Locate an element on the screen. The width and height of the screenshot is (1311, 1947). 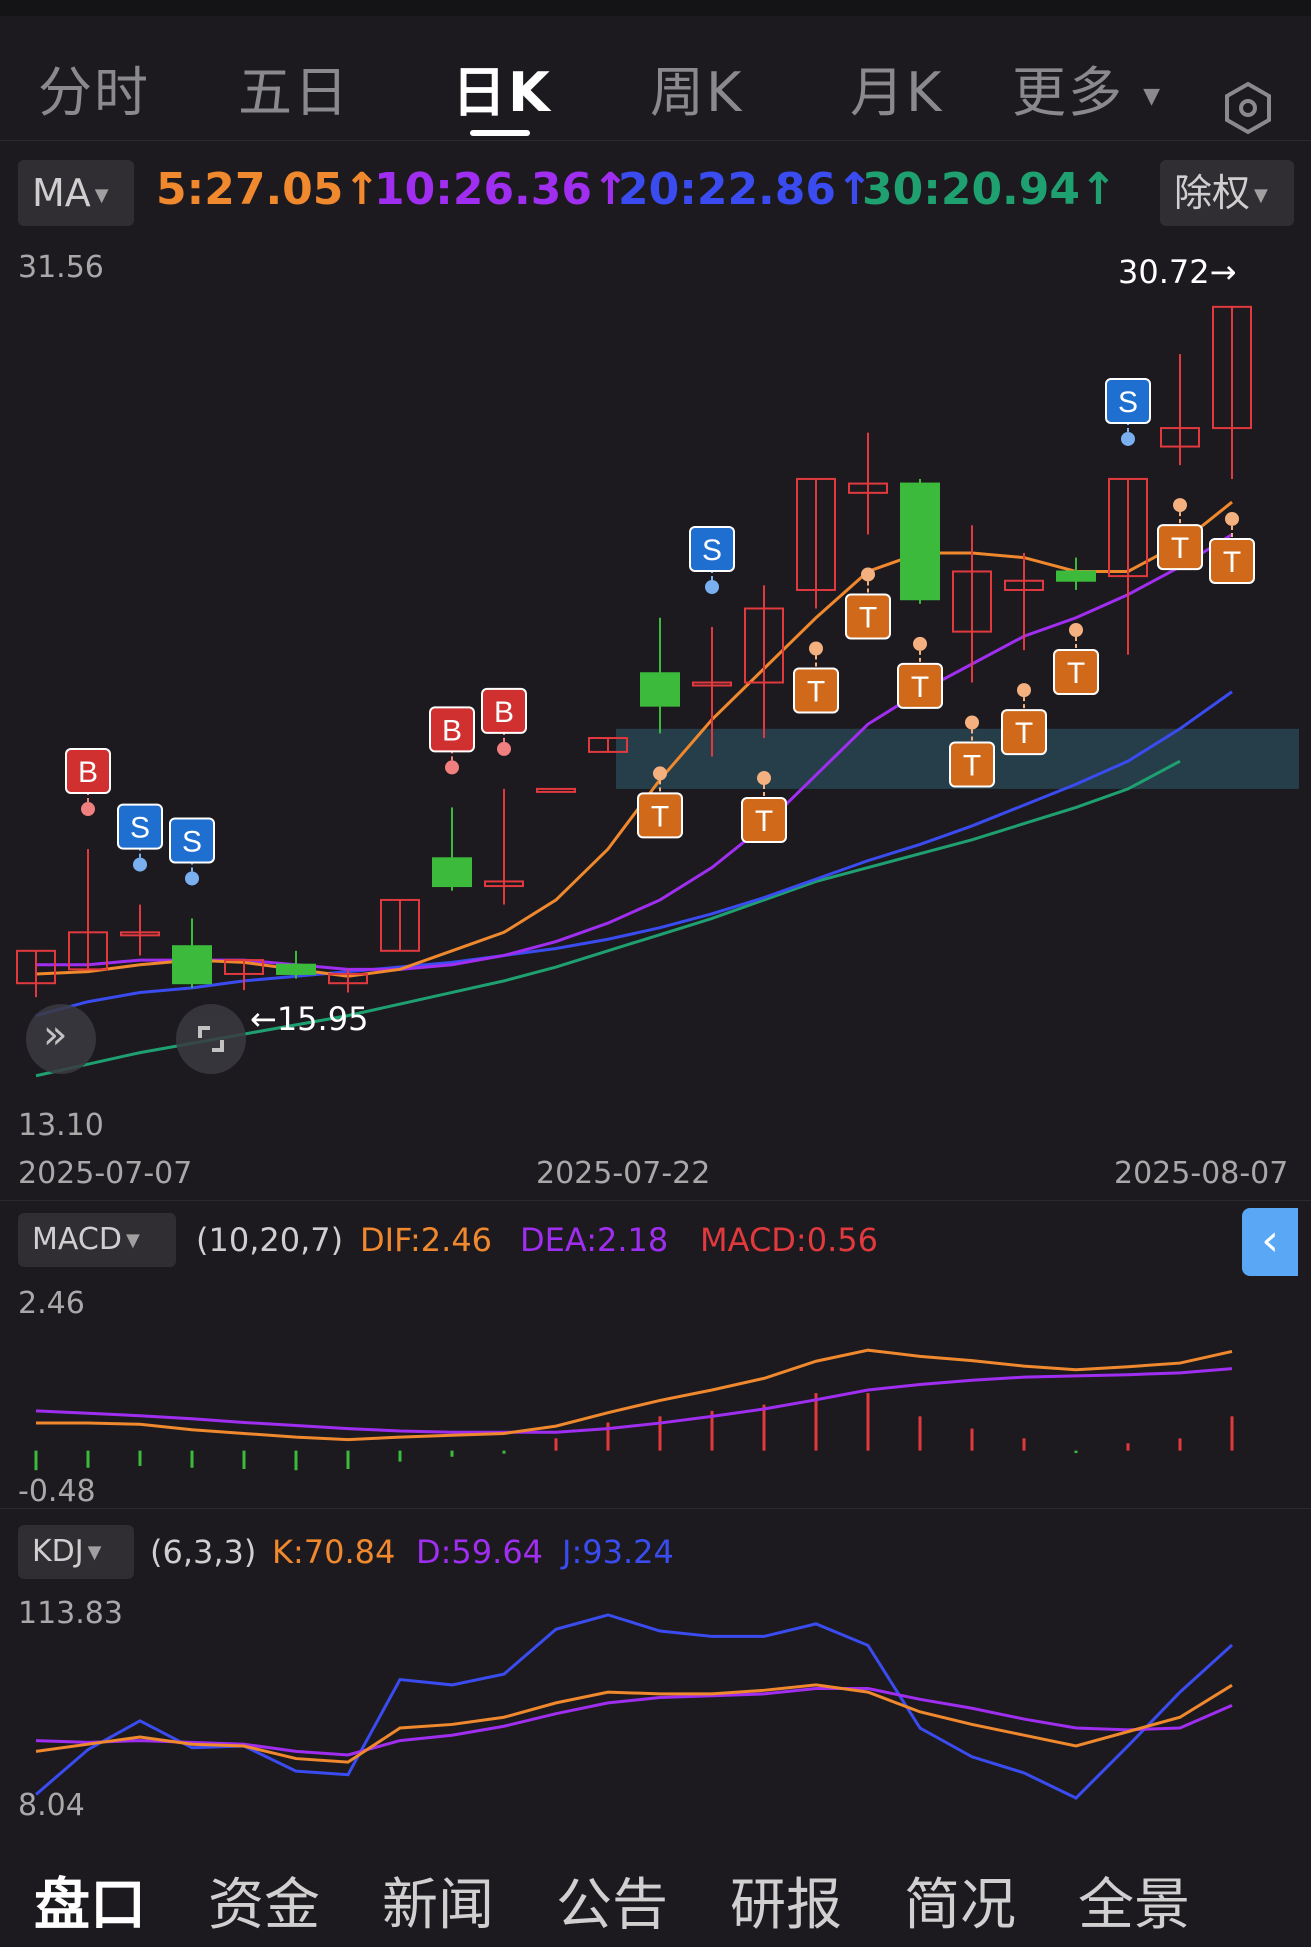
fullscreen-button is located at coordinates (211, 1039).